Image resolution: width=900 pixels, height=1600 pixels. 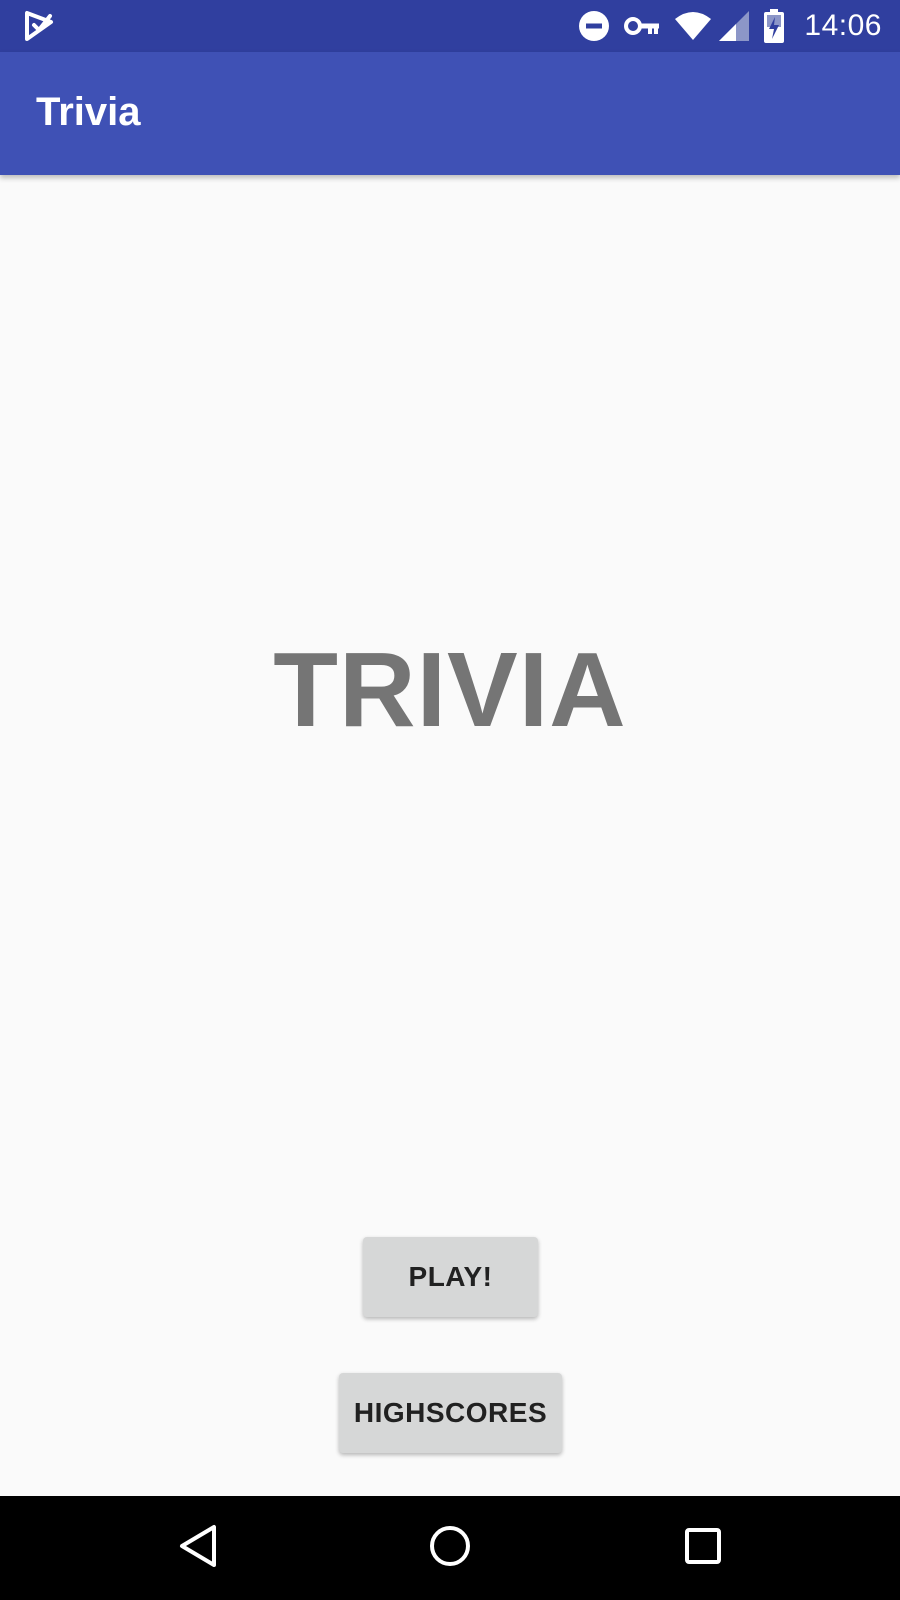 What do you see at coordinates (450, 26) in the screenshot?
I see `status-bar: 14:06` at bounding box center [450, 26].